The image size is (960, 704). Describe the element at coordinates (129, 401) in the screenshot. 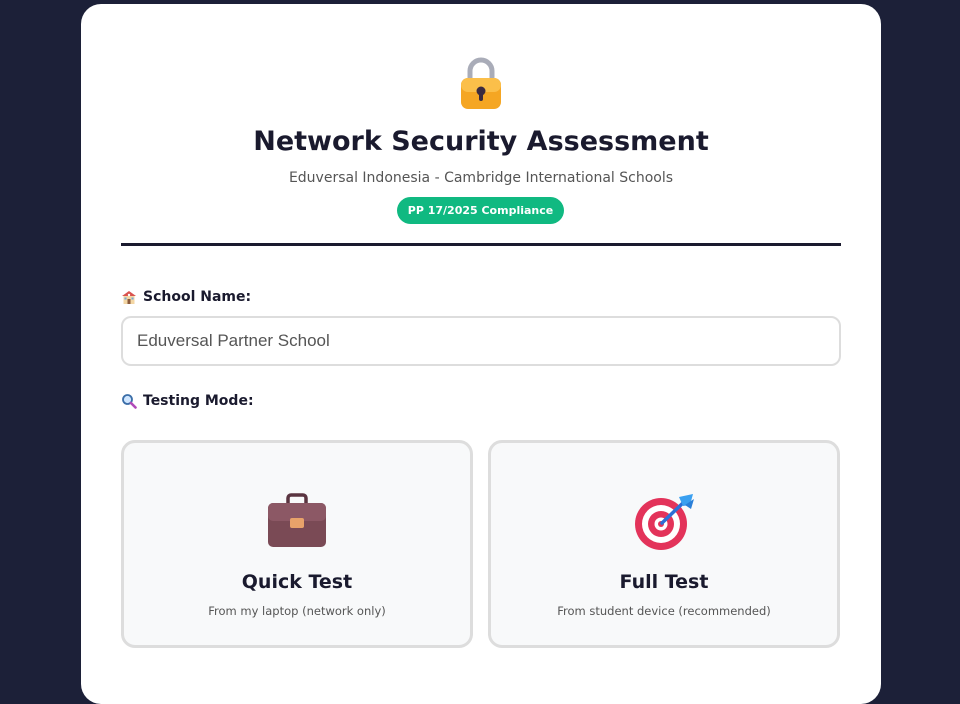

I see `magnifier-icon` at that location.